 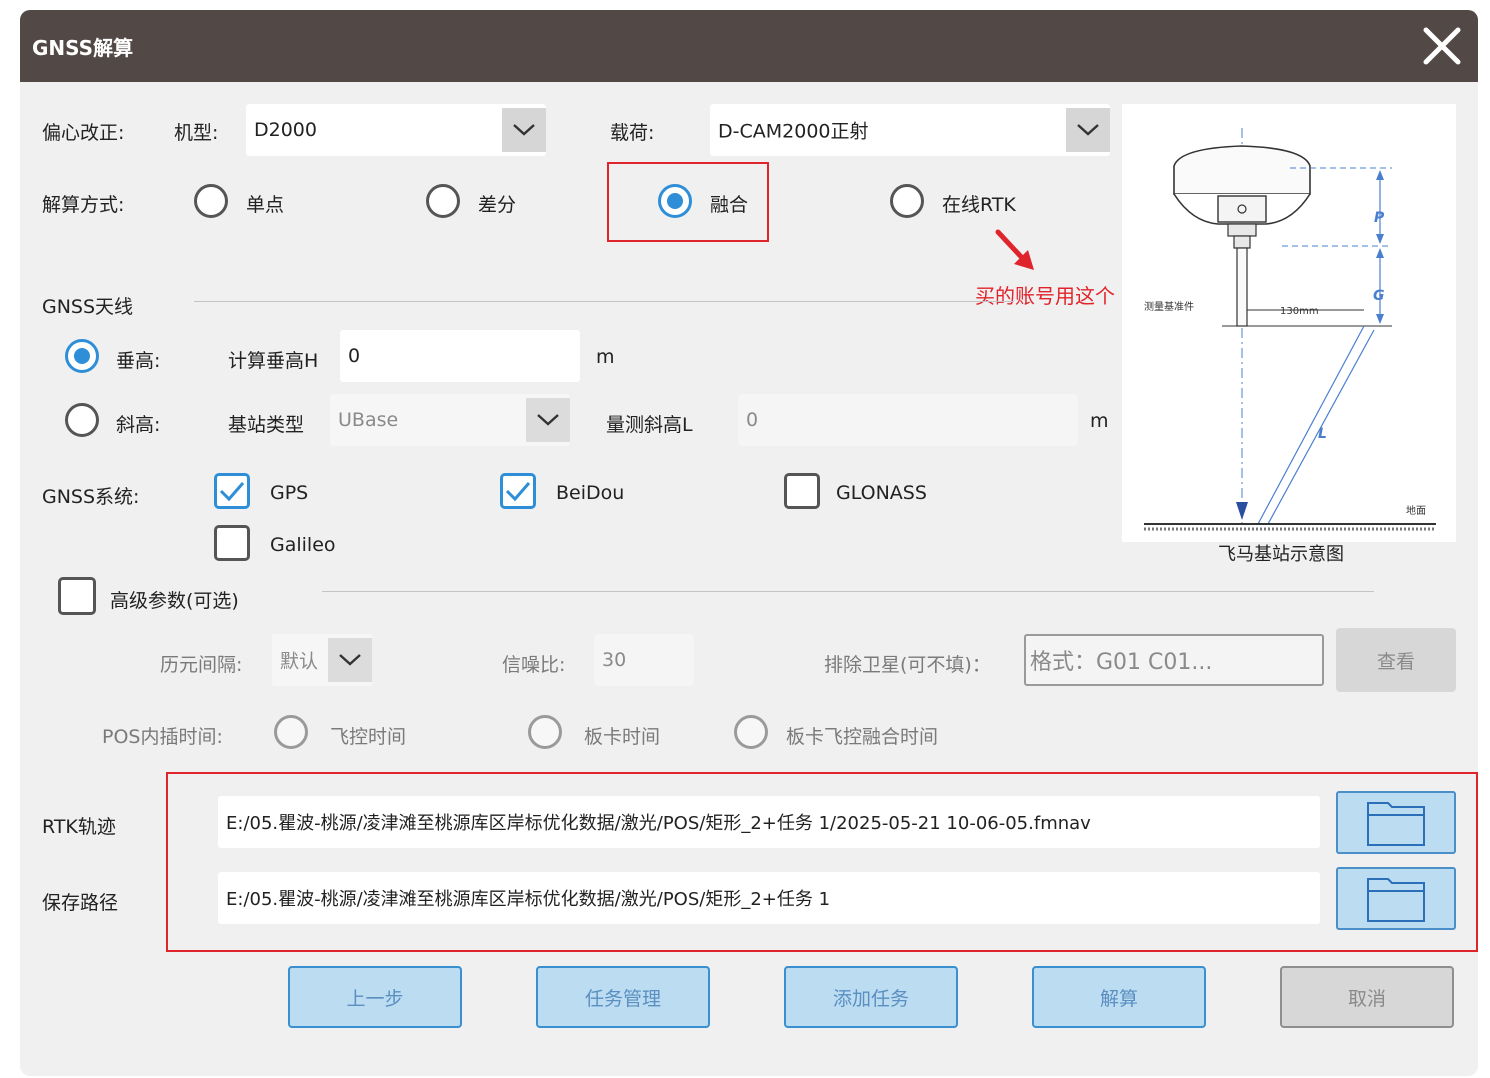 I want to click on single-point-label: 单点, so click(x=265, y=205).